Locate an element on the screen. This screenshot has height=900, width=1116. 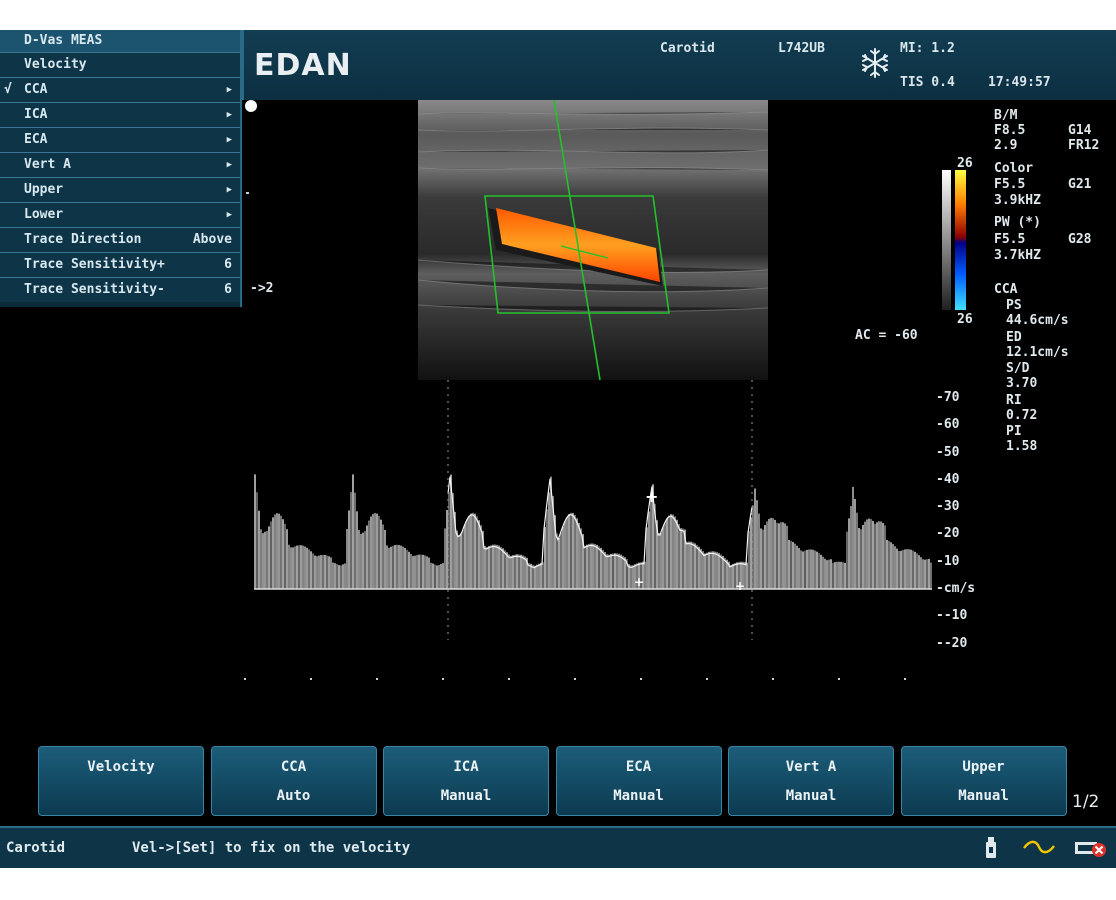
softkey-label: ICA is located at coordinates (466, 767).